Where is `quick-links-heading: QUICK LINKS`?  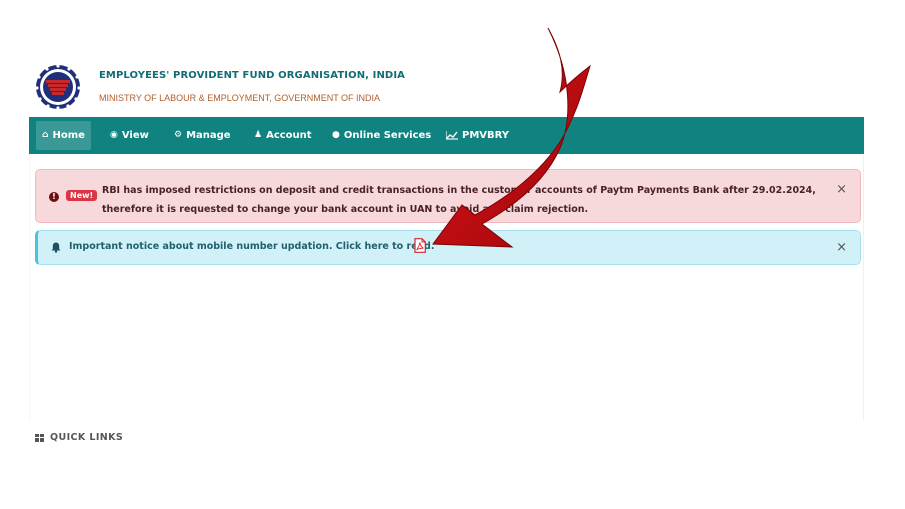 quick-links-heading: QUICK LINKS is located at coordinates (79, 437).